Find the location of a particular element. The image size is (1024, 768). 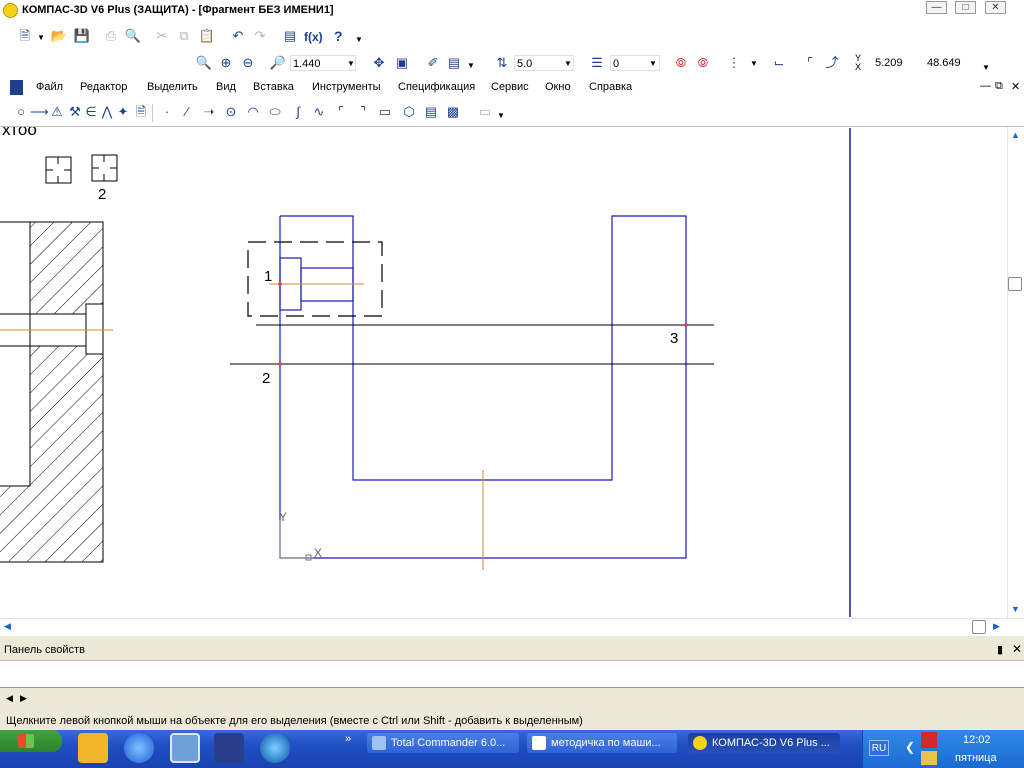

copy-icon: ⧉ is located at coordinates (184, 36).